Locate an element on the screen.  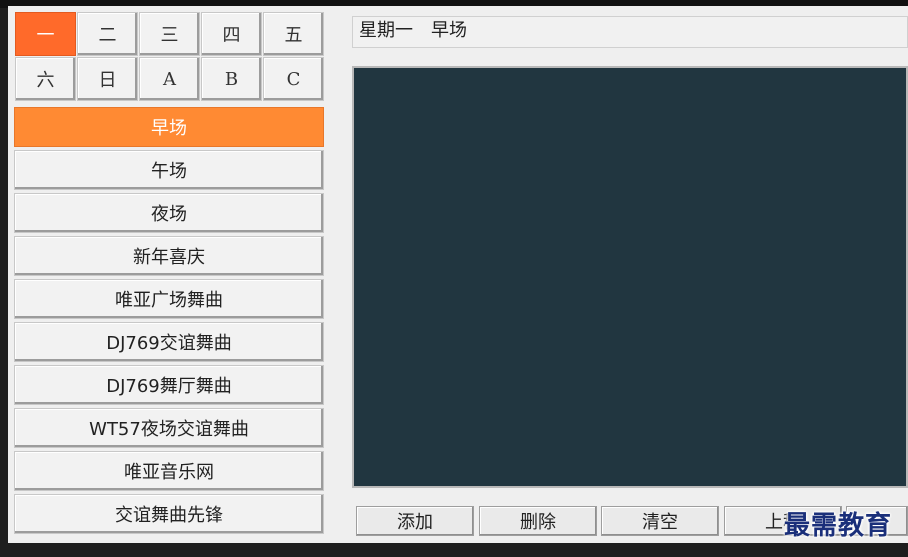
session-button-dj769-ballroom: DJ769舞厅舞曲 is located at coordinates (169, 385).